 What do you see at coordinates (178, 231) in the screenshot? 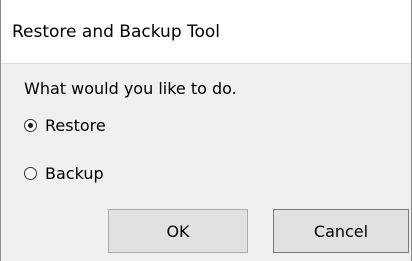
I see `ok-button: OK` at bounding box center [178, 231].